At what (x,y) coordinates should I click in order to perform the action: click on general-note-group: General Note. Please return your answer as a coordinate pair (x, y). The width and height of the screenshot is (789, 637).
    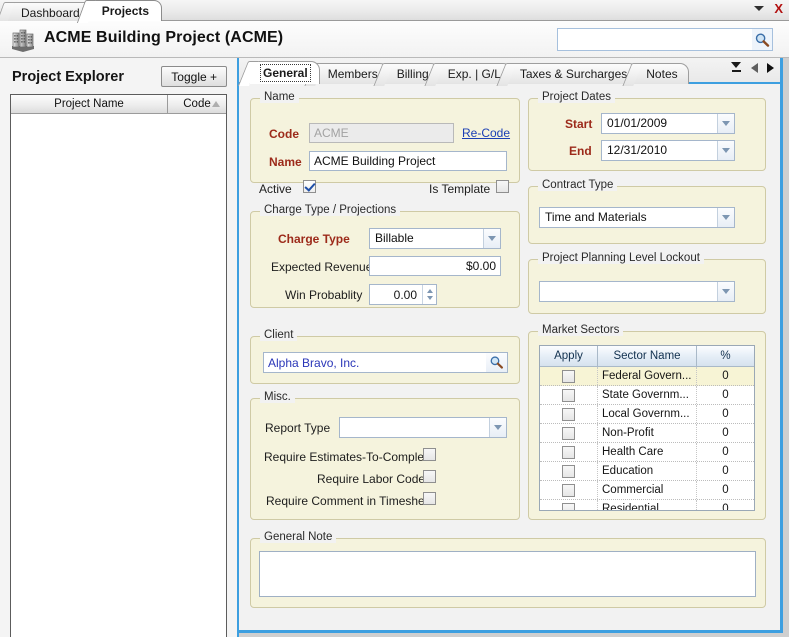
    Looking at the image, I should click on (508, 569).